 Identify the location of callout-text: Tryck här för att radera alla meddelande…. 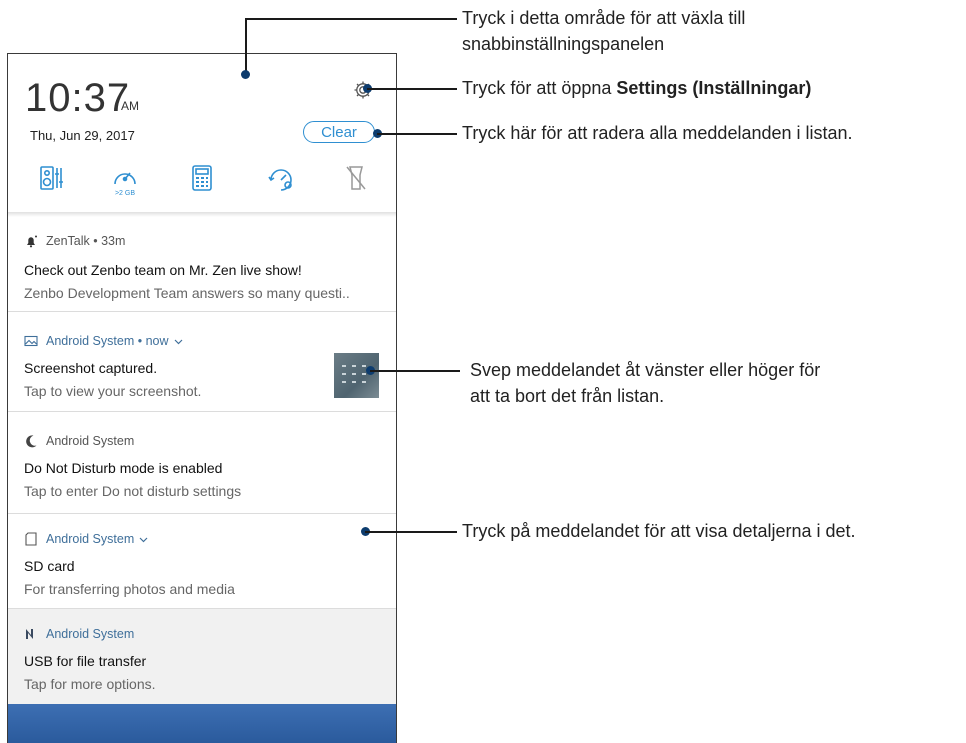
(657, 133).